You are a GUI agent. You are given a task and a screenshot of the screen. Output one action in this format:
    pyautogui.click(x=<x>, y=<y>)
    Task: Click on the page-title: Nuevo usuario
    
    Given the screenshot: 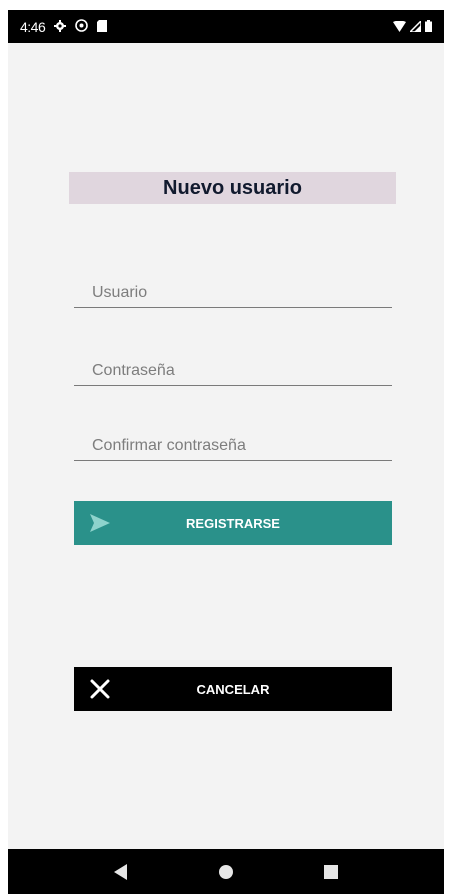 What is the action you would take?
    pyautogui.click(x=232, y=187)
    